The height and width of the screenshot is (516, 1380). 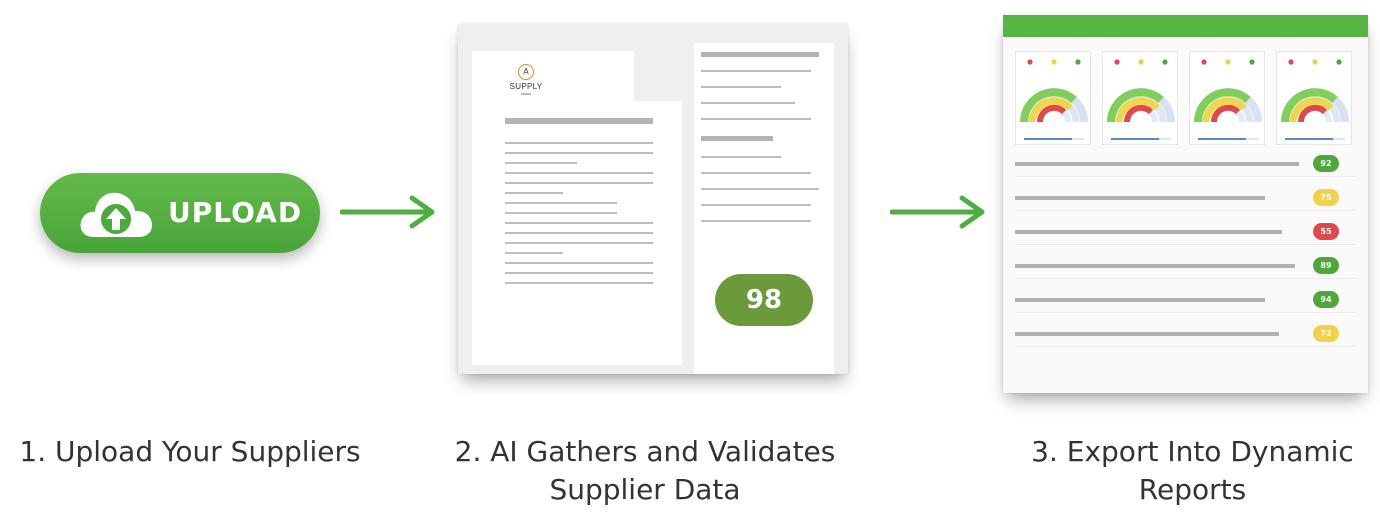 What do you see at coordinates (1326, 197) in the screenshot?
I see `score-pill: 75` at bounding box center [1326, 197].